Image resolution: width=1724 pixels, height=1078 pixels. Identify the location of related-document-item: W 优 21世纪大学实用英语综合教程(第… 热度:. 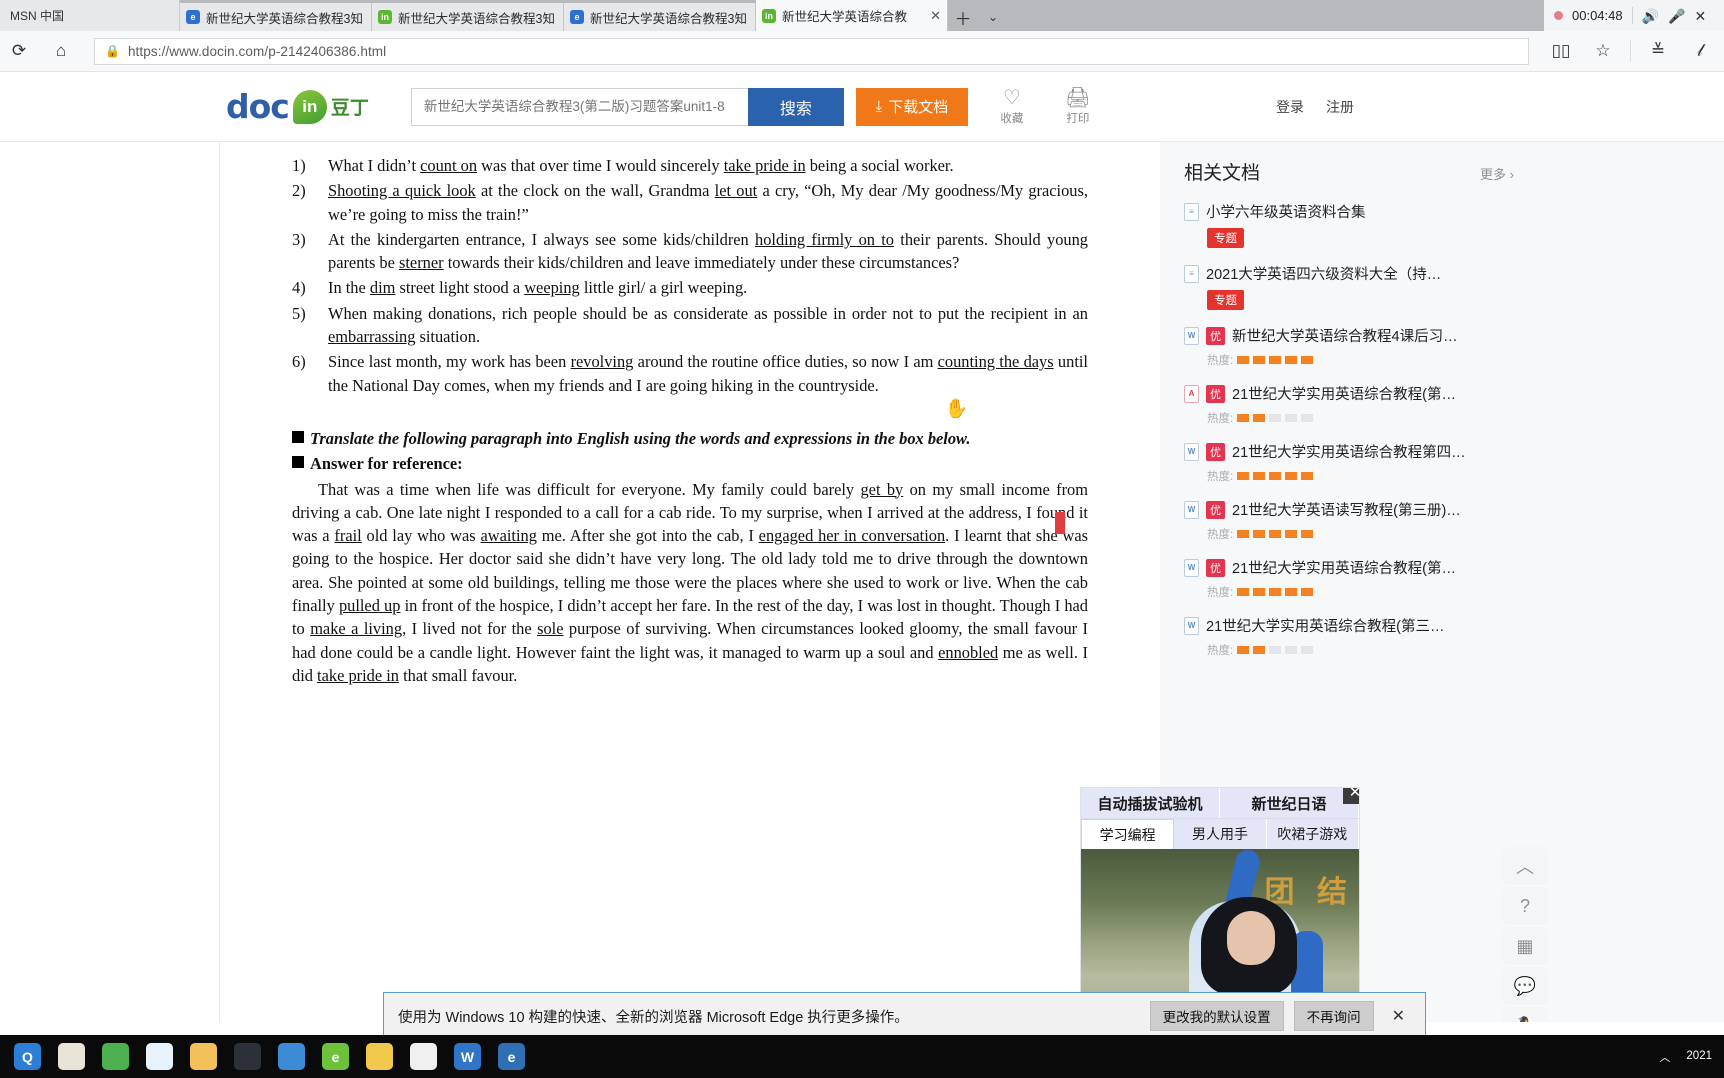
(1444, 578).